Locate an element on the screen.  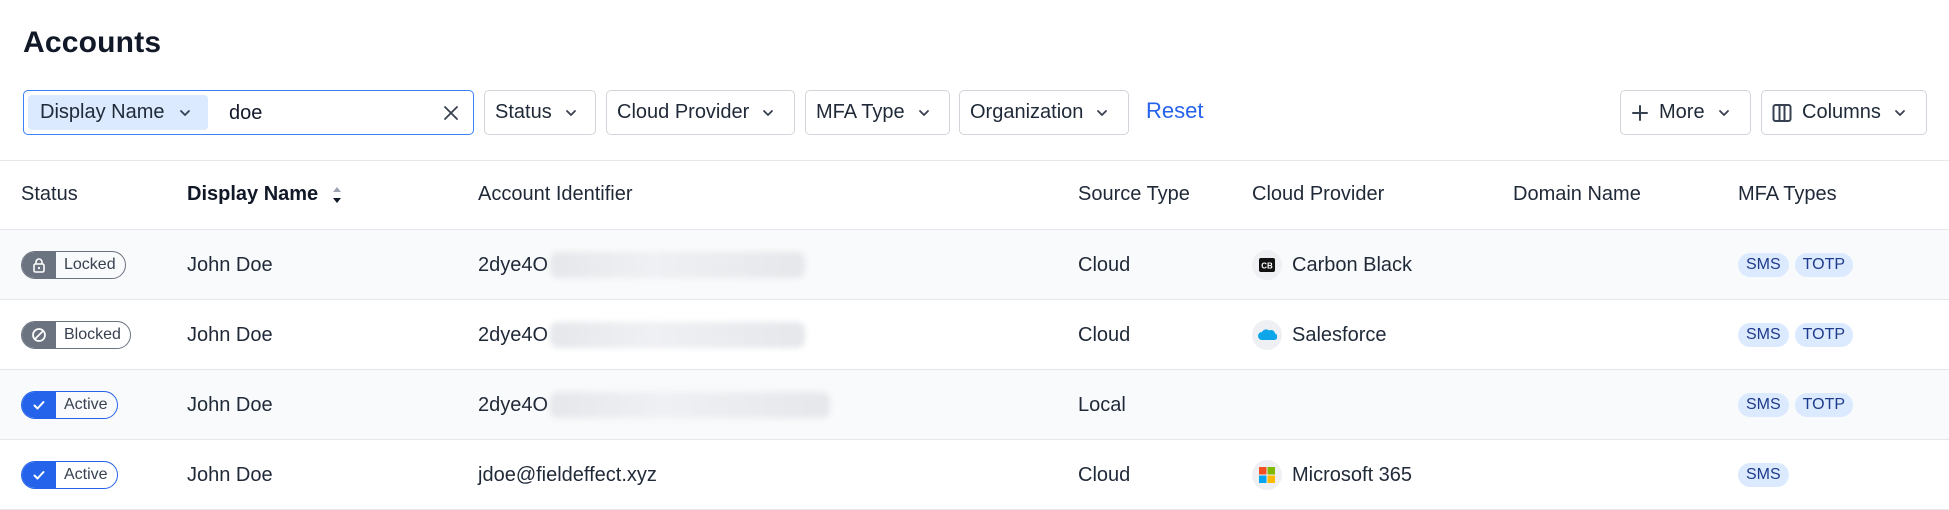
cloud-provider-name: Salesforce is located at coordinates (1339, 334).